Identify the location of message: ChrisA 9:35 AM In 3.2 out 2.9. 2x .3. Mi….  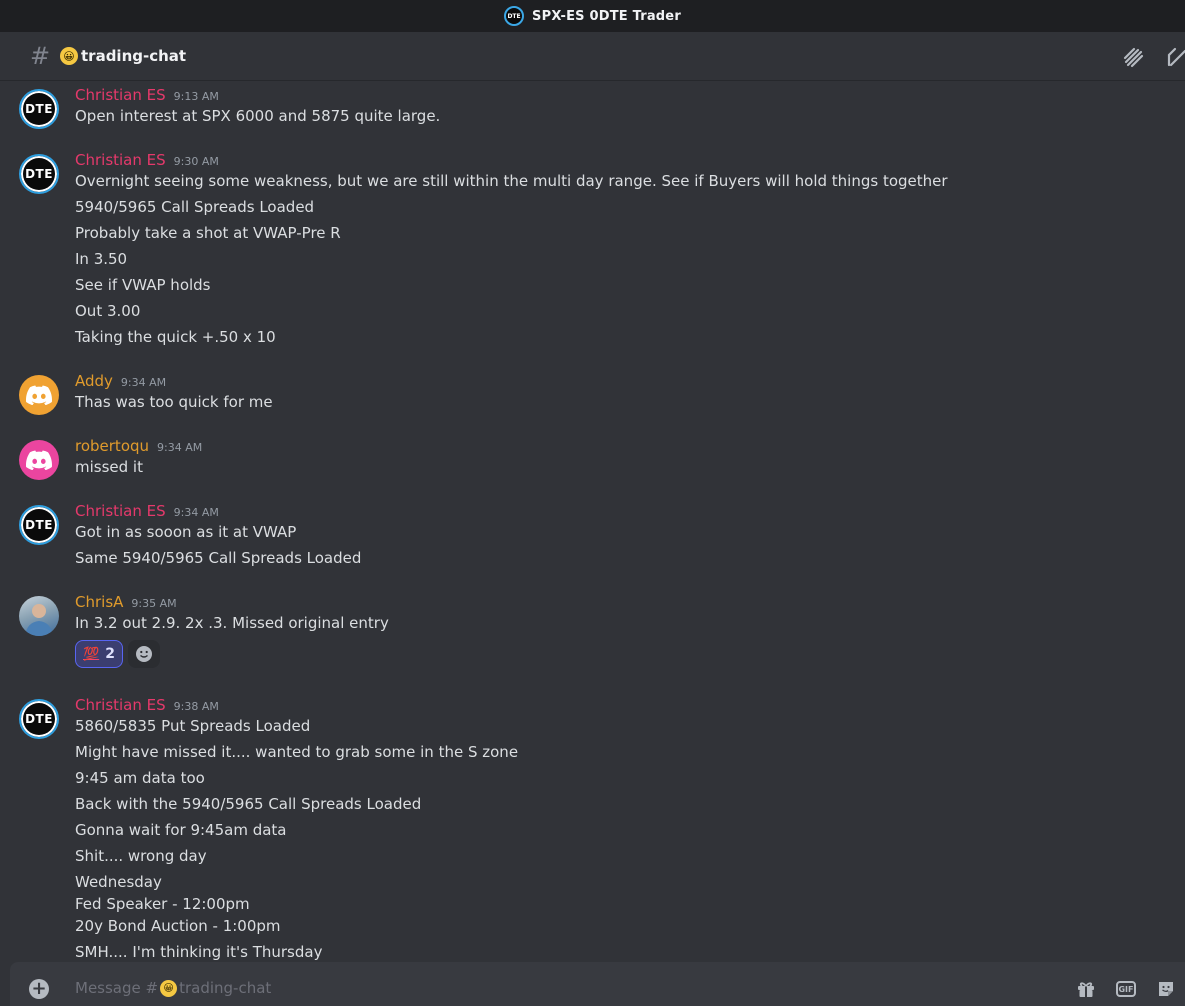
(592, 638).